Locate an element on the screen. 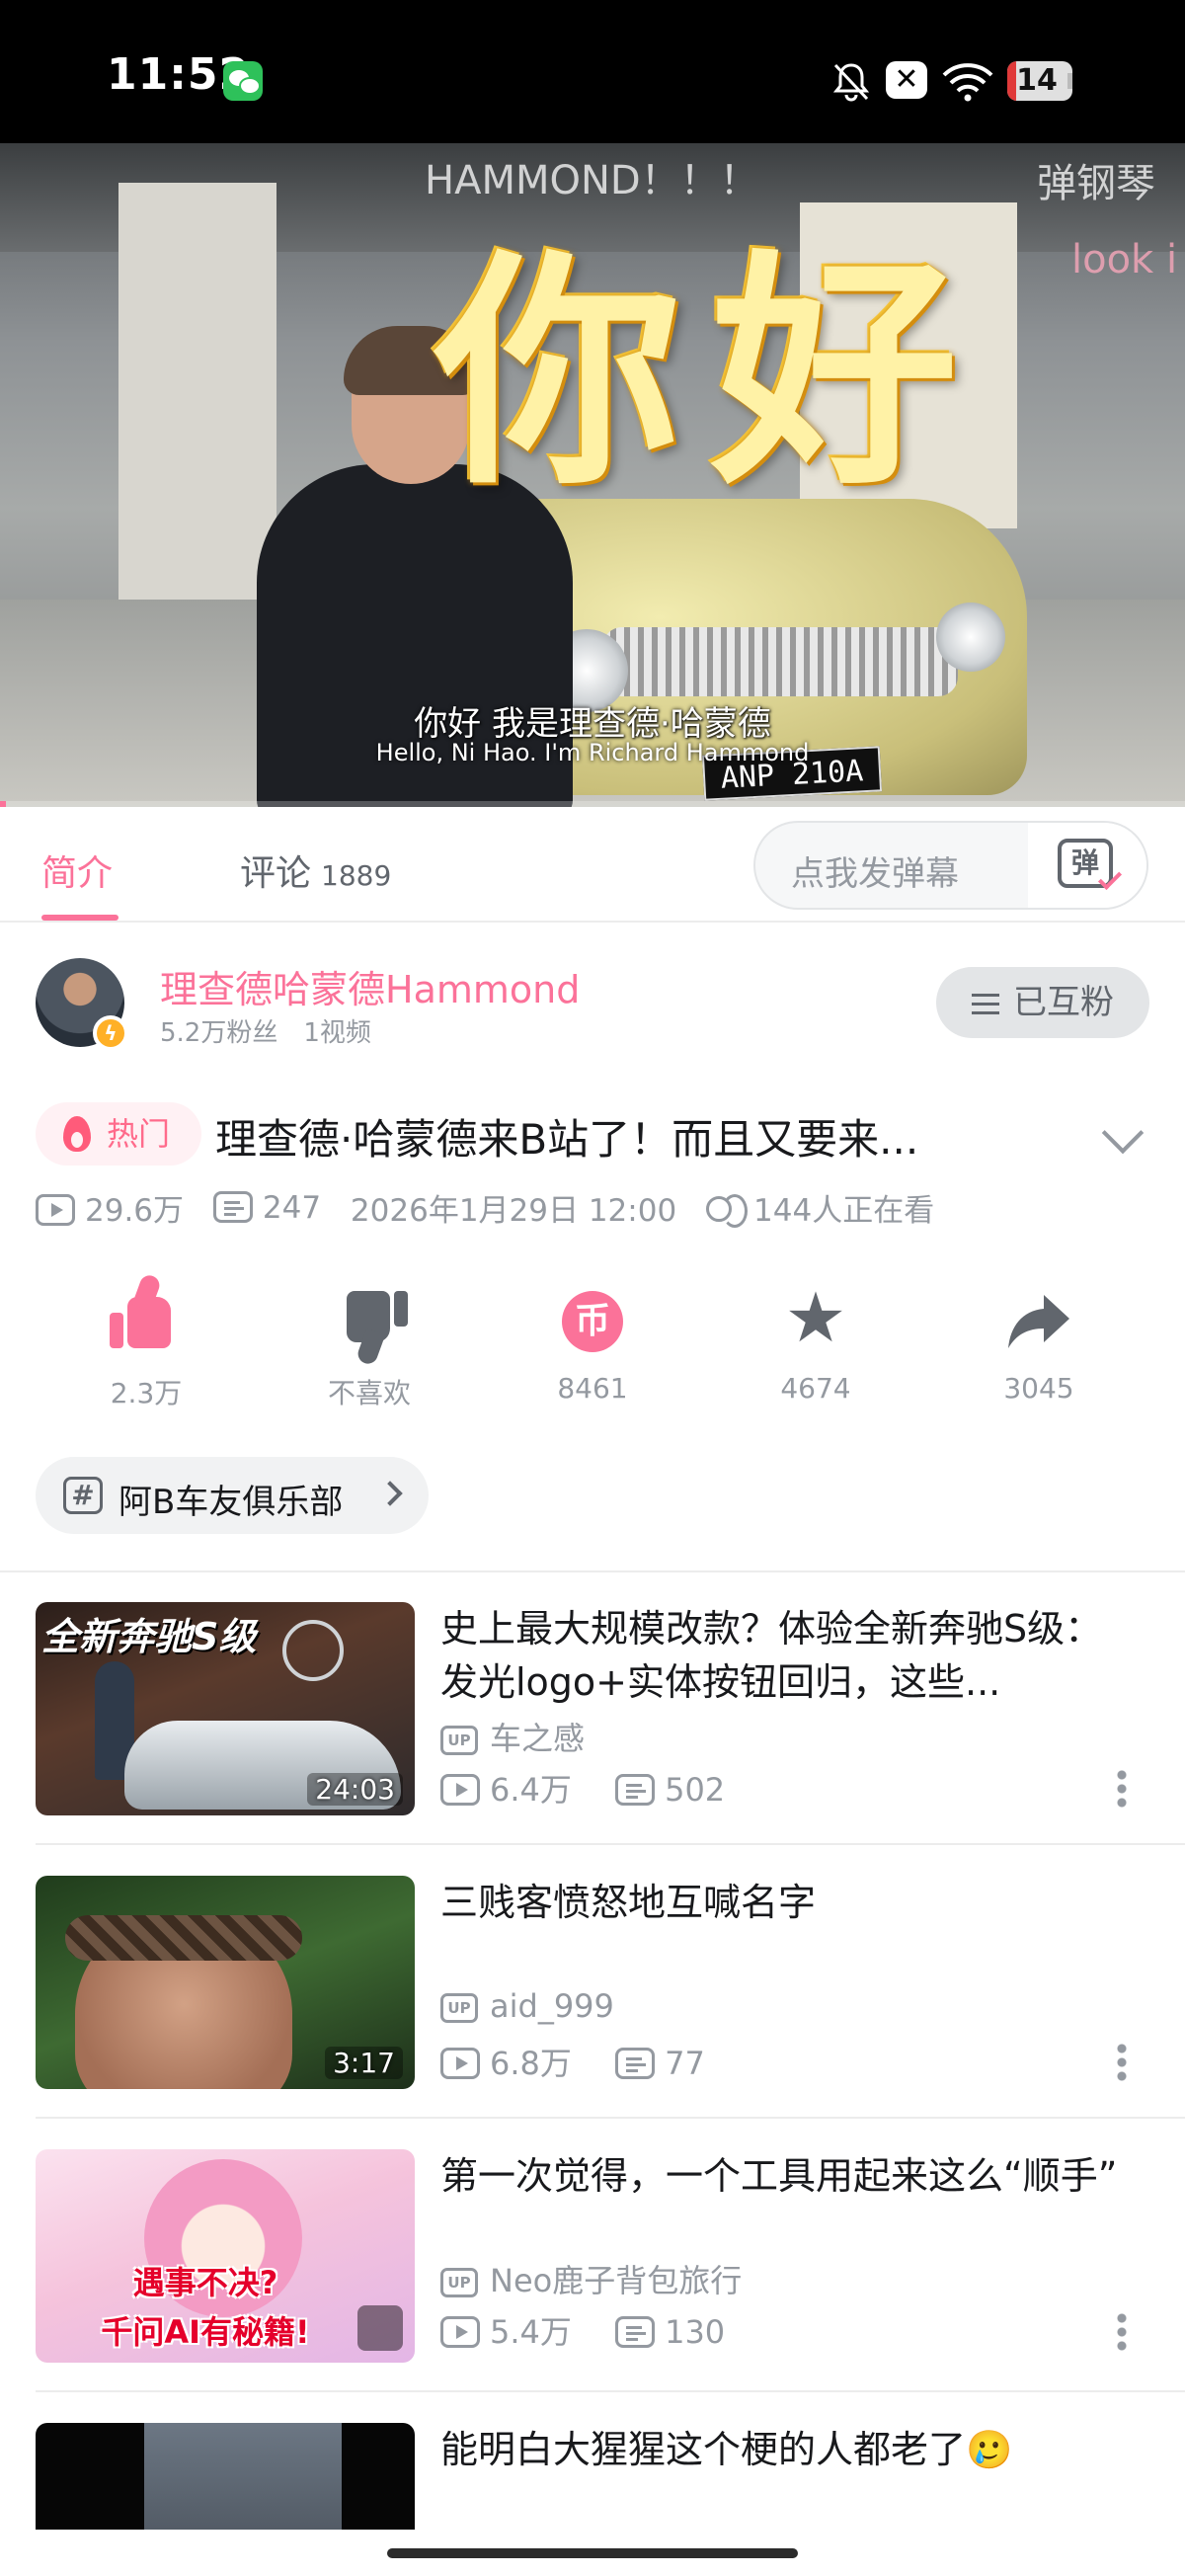 The width and height of the screenshot is (1185, 2576). related-video-card: 3:17 三贱客愤怒地互喊名字 UP aid_999 6.8万 77 is located at coordinates (592, 1981).